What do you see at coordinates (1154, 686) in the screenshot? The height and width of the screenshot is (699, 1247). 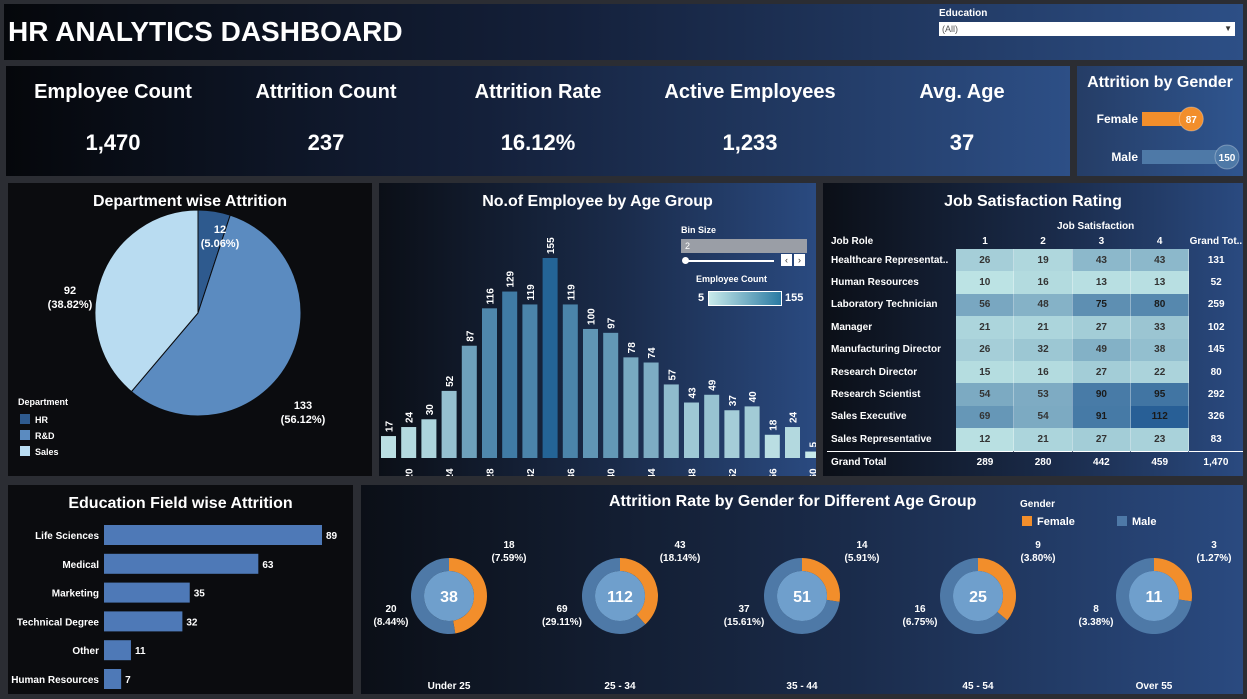 I see `age-group-label: Over 55` at bounding box center [1154, 686].